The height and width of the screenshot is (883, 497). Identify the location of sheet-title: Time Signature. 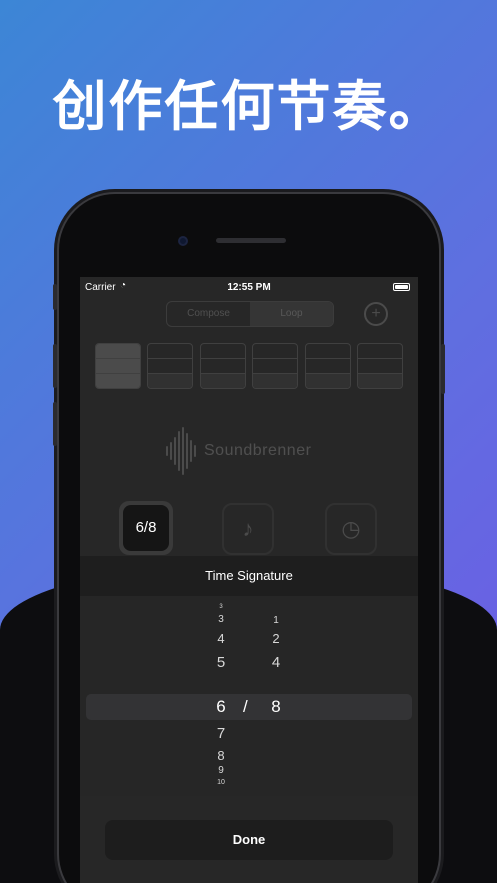
(249, 576).